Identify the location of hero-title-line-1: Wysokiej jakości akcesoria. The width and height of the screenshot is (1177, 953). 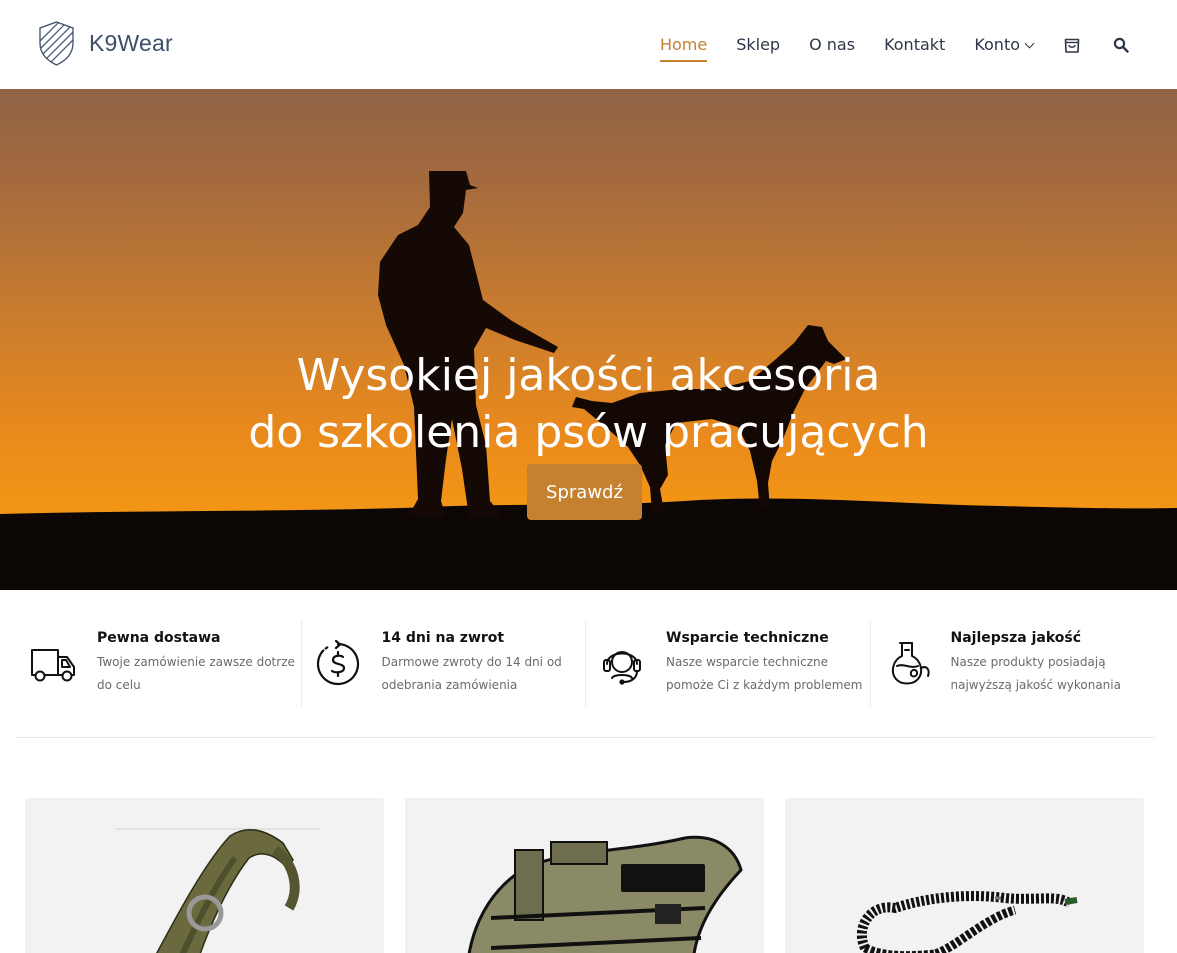
(588, 375).